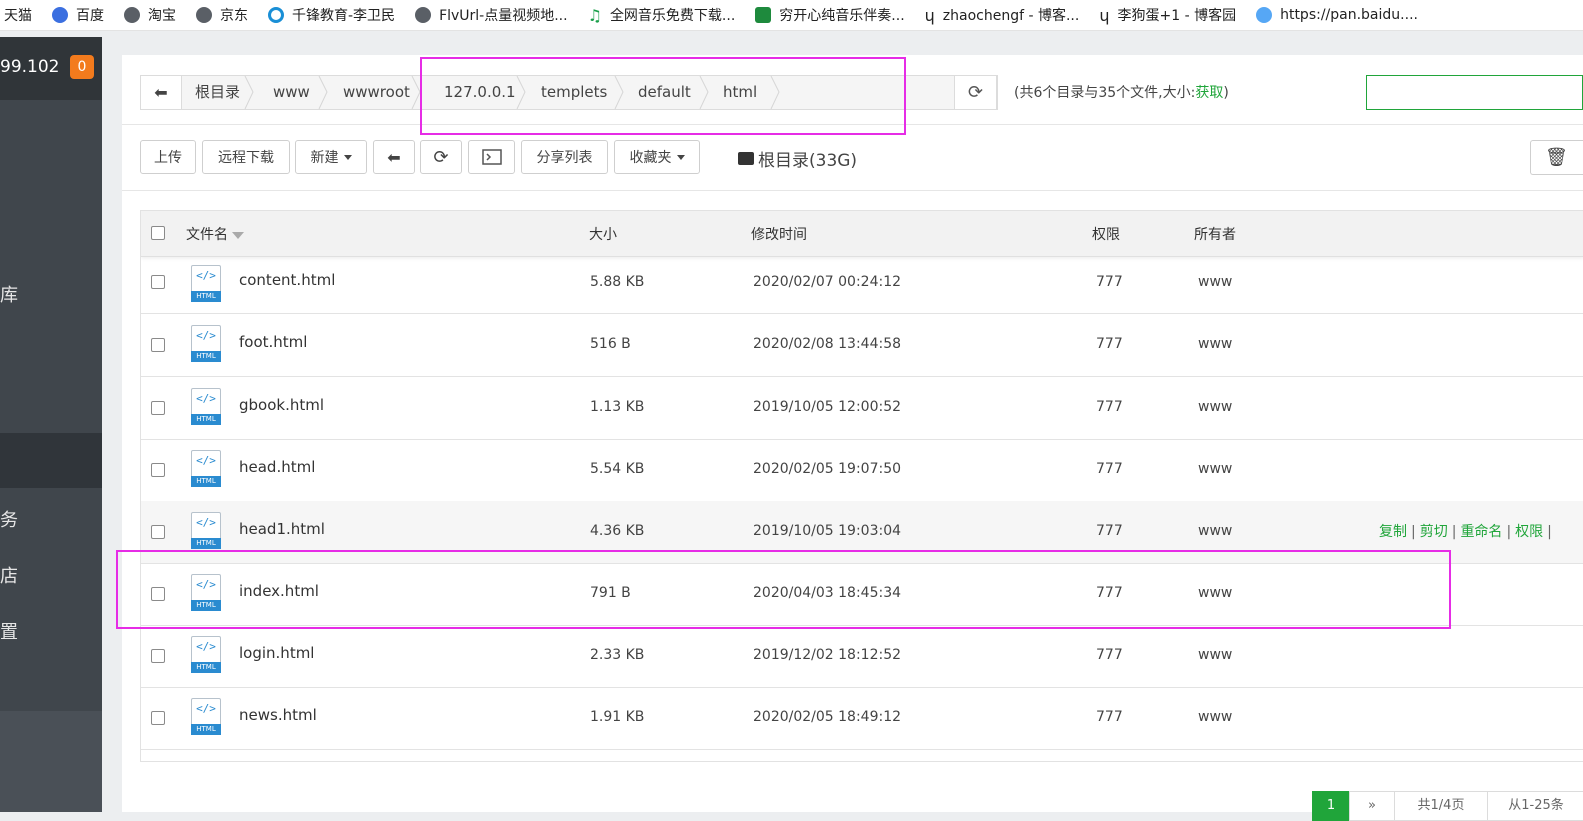  I want to click on file-name: news.html, so click(278, 715).